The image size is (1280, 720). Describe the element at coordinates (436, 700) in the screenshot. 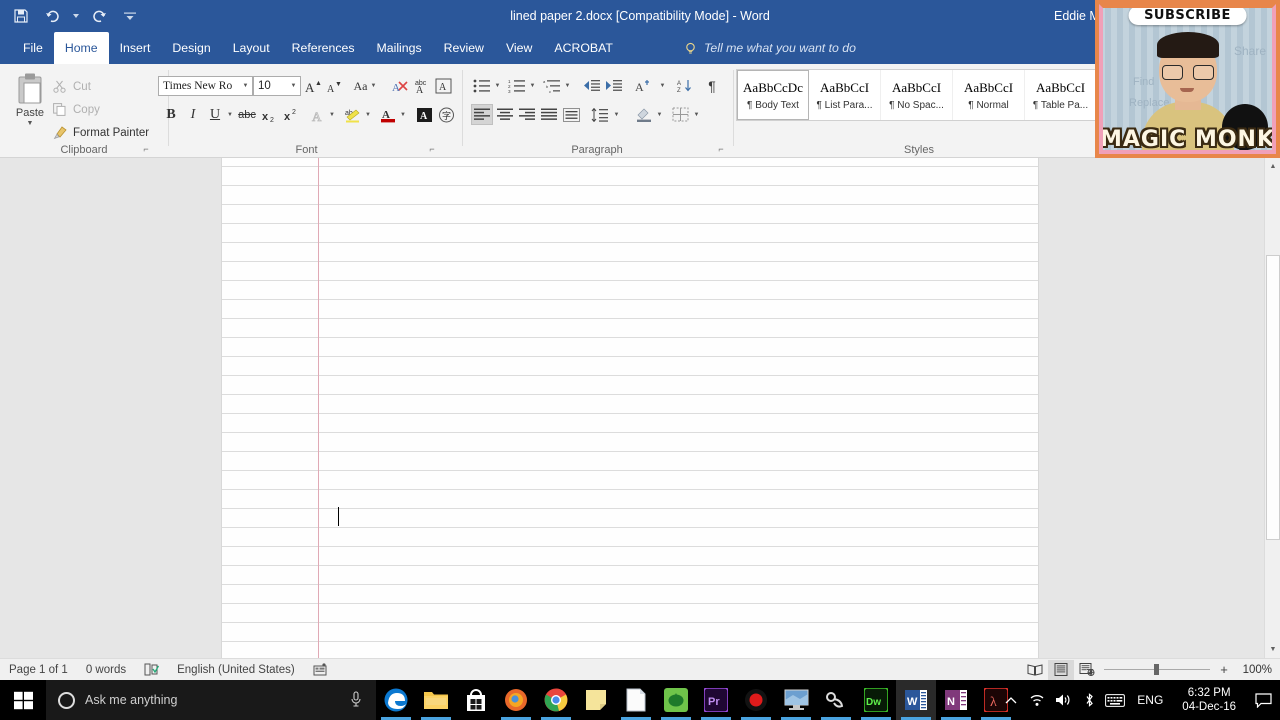

I see `taskbar-app-file-explorer` at that location.